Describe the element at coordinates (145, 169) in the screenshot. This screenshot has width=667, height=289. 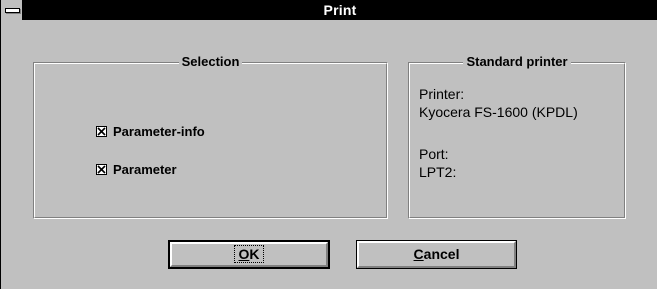
I see `parameter-label: Parameter` at that location.